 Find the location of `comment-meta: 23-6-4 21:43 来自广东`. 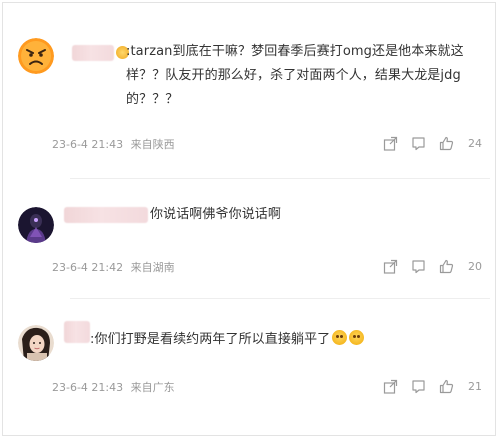

comment-meta: 23-6-4 21:43 来自广东 is located at coordinates (115, 387).